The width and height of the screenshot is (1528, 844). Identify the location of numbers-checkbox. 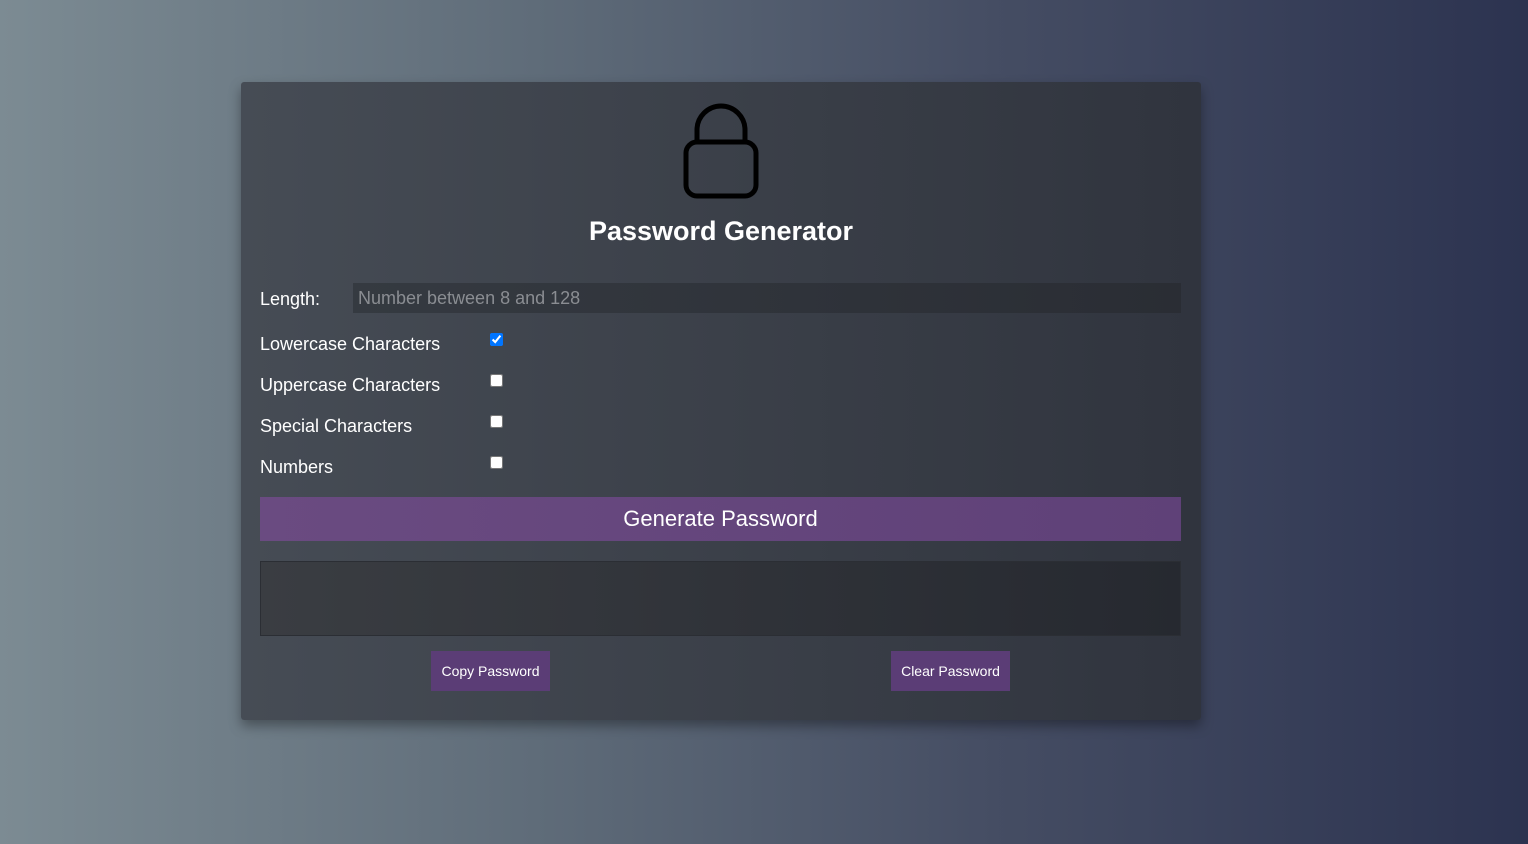
(496, 462).